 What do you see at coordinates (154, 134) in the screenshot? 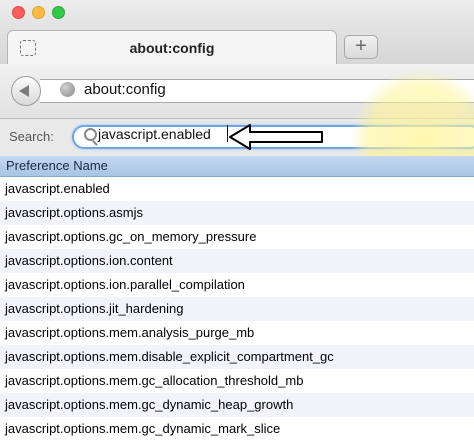
I see `search-value: javascript.enabled` at bounding box center [154, 134].